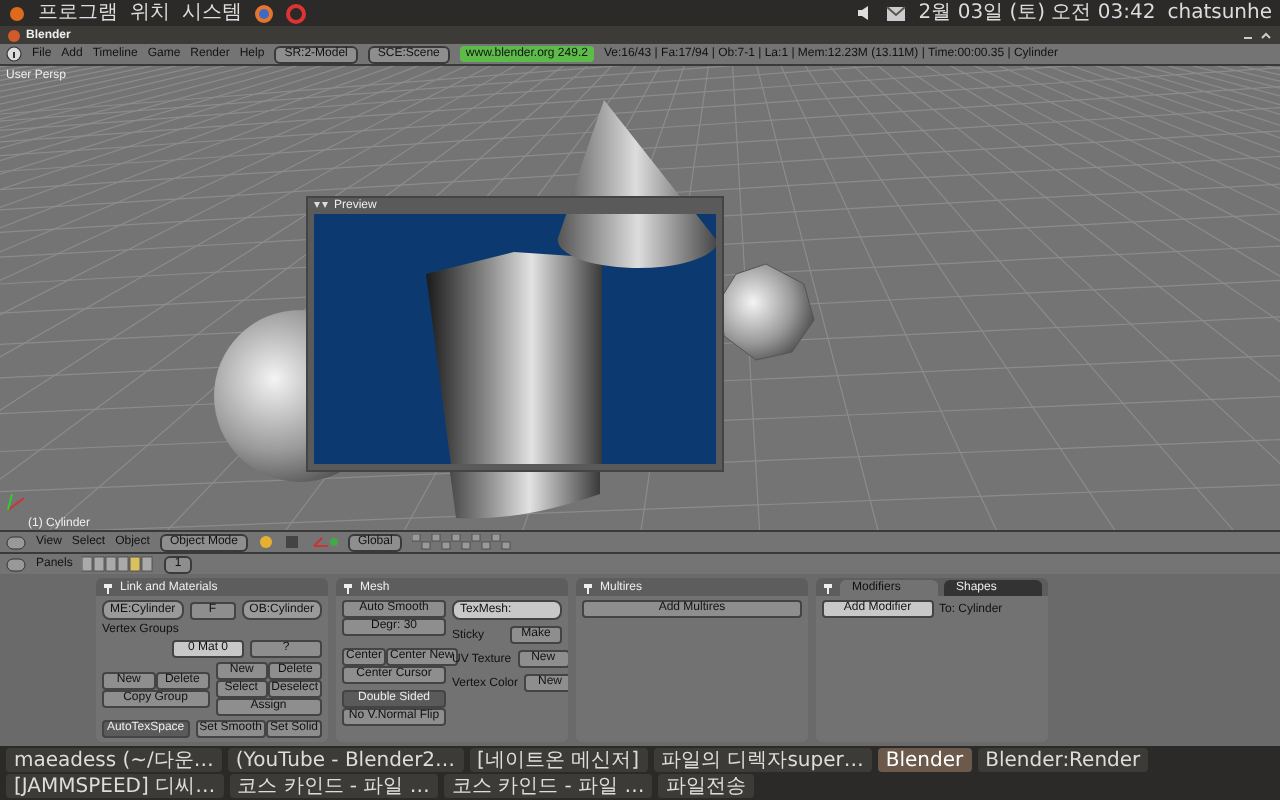  I want to click on close-icon, so click(14, 35).